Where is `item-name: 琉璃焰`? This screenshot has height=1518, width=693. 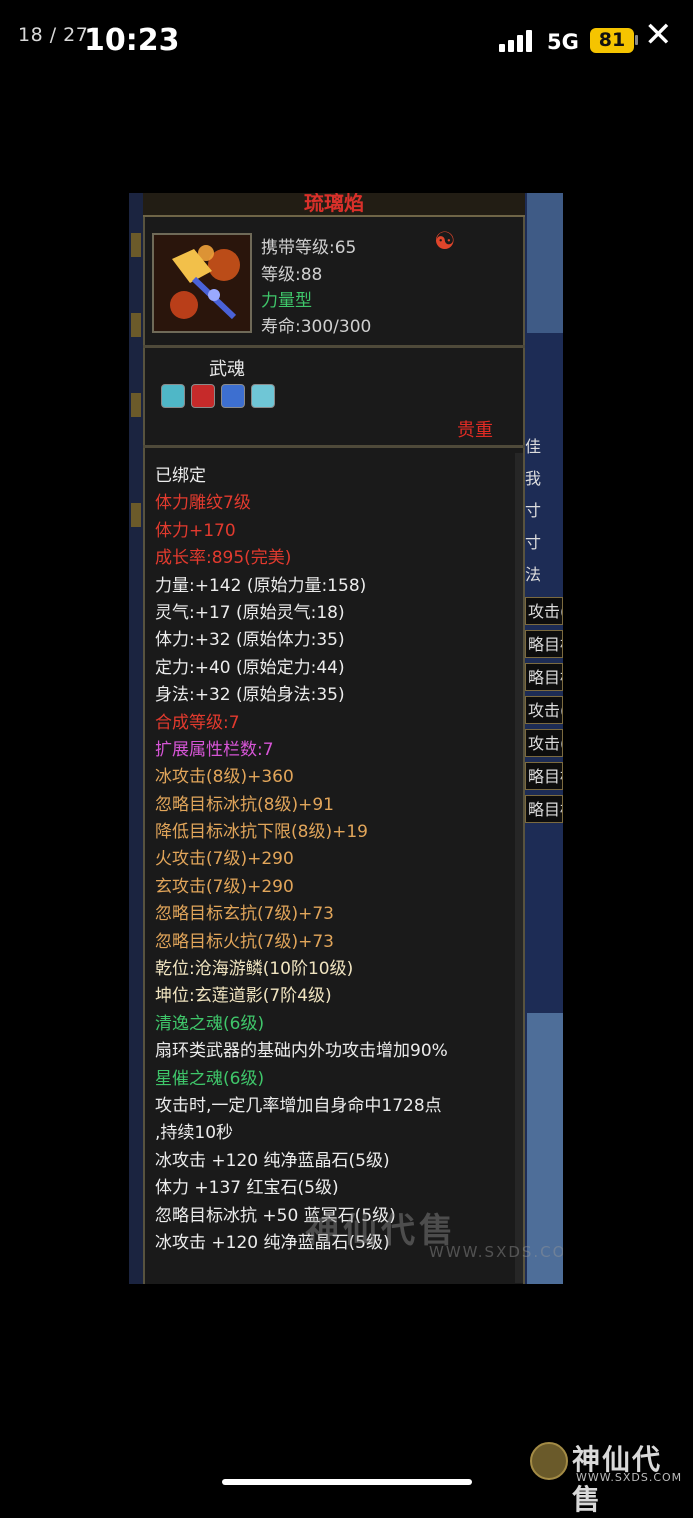
item-name: 琉璃焰 is located at coordinates (334, 204).